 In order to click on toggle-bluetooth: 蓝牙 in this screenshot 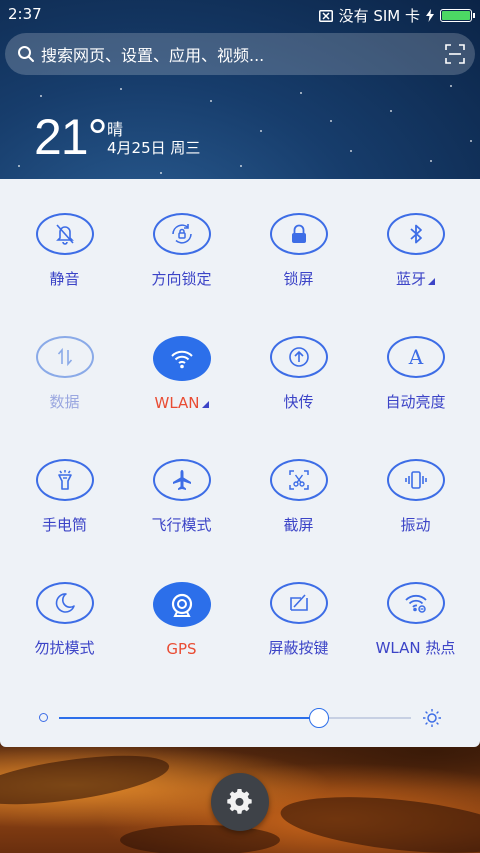, I will do `click(415, 234)`.